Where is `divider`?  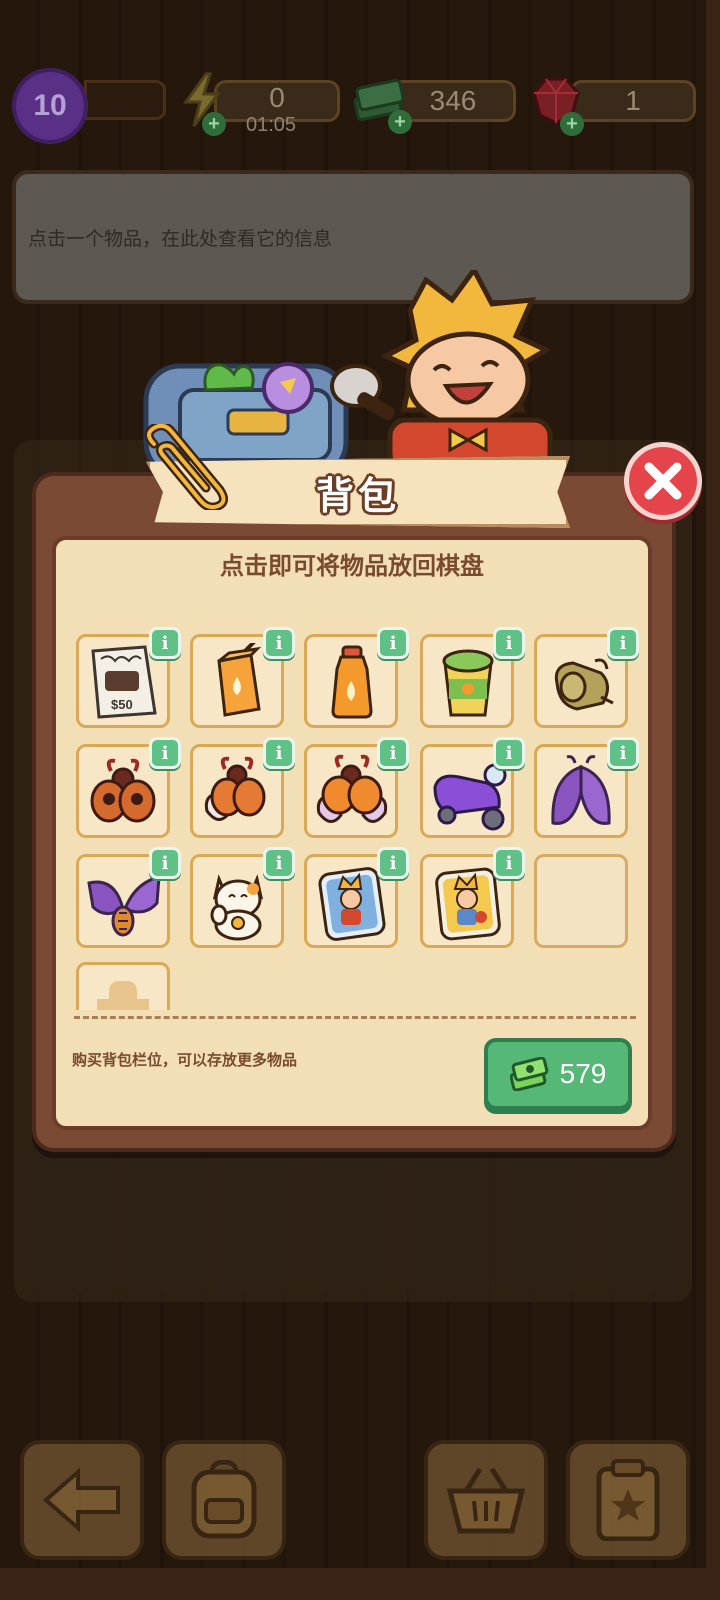 divider is located at coordinates (355, 1017).